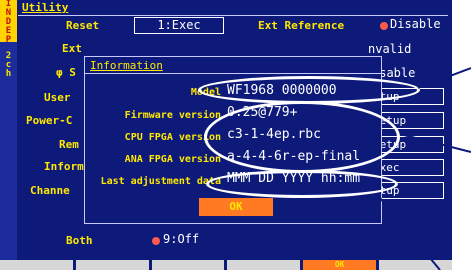 The height and width of the screenshot is (270, 471). What do you see at coordinates (126, 65) in the screenshot?
I see `dialog-title: Information` at bounding box center [126, 65].